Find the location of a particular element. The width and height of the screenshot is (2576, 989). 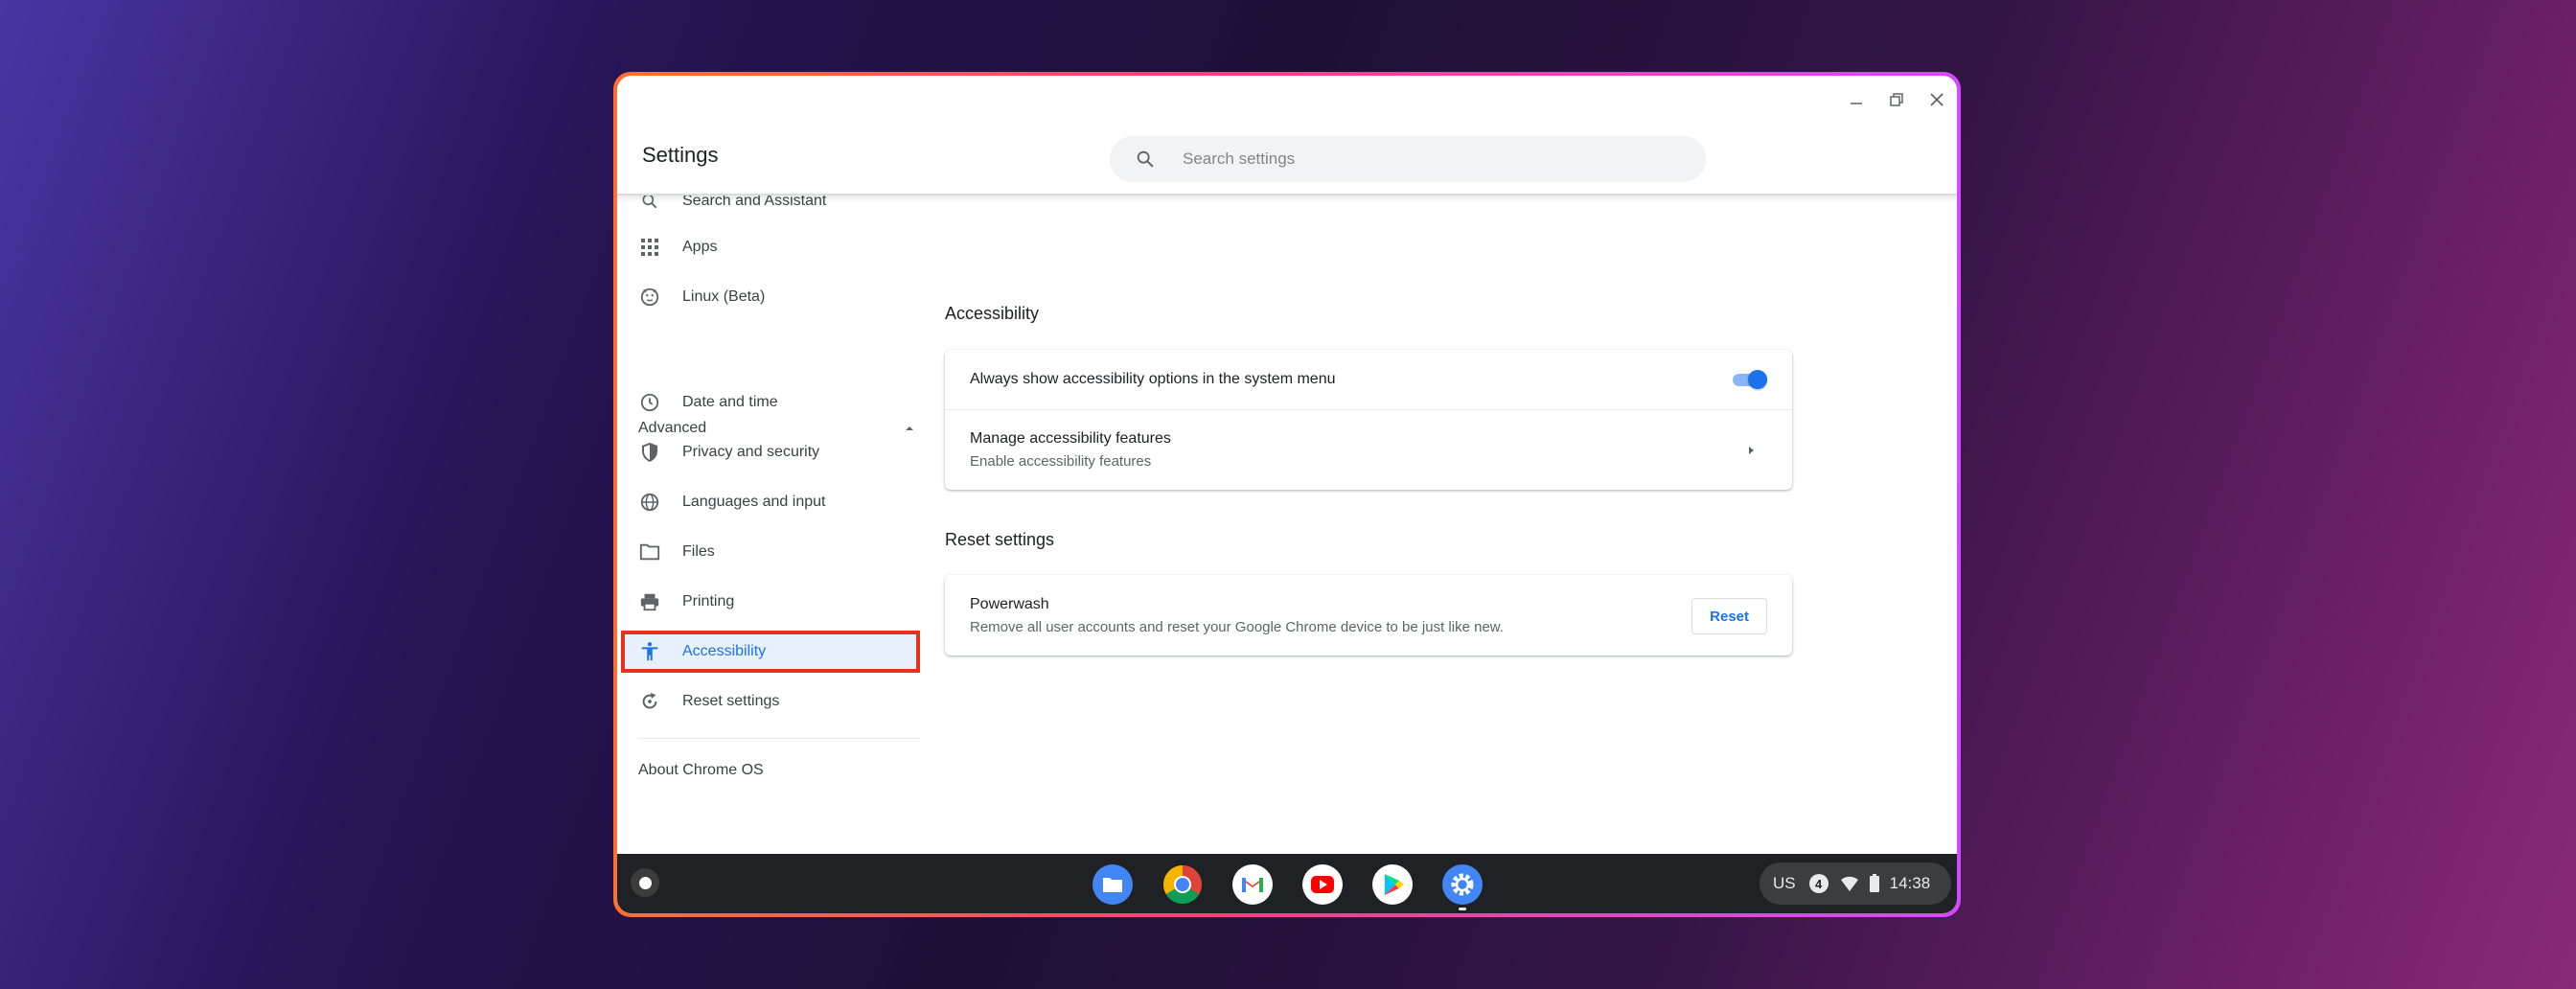

keyboard-layout: US is located at coordinates (1784, 883).